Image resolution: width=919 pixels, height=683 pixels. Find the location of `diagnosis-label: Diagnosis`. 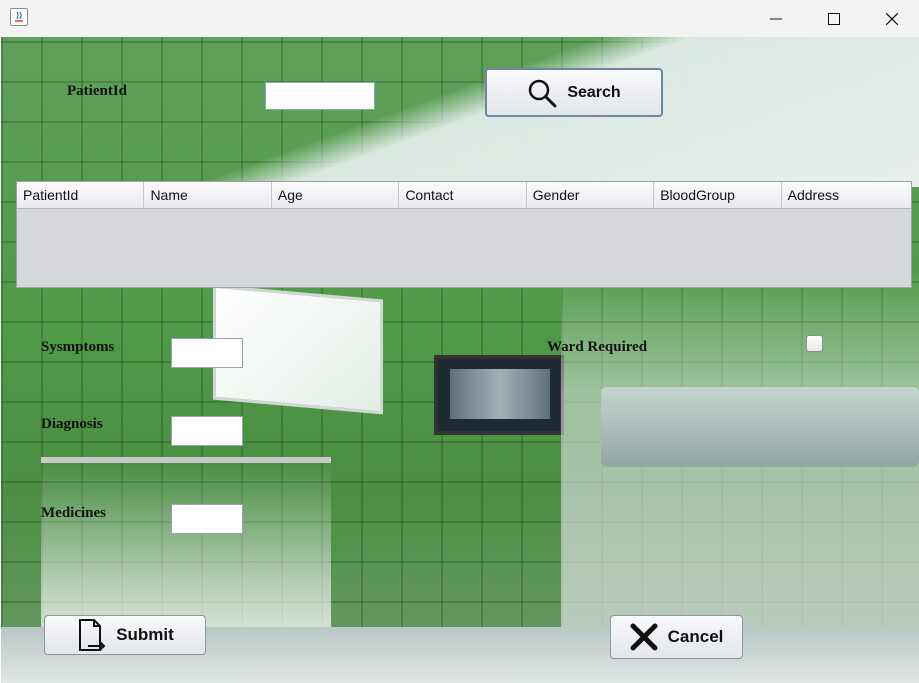

diagnosis-label: Diagnosis is located at coordinates (72, 424).